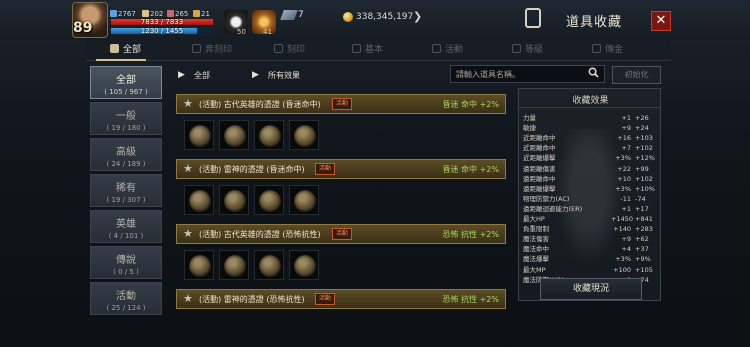  I want to click on stamp-icon, so click(196, 48).